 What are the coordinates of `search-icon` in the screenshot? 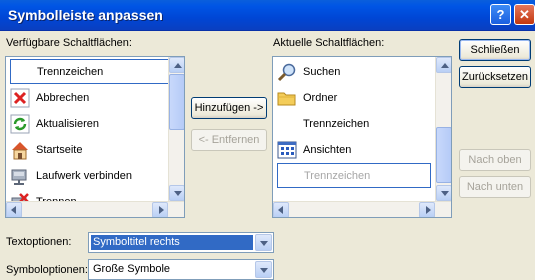 It's located at (287, 72).